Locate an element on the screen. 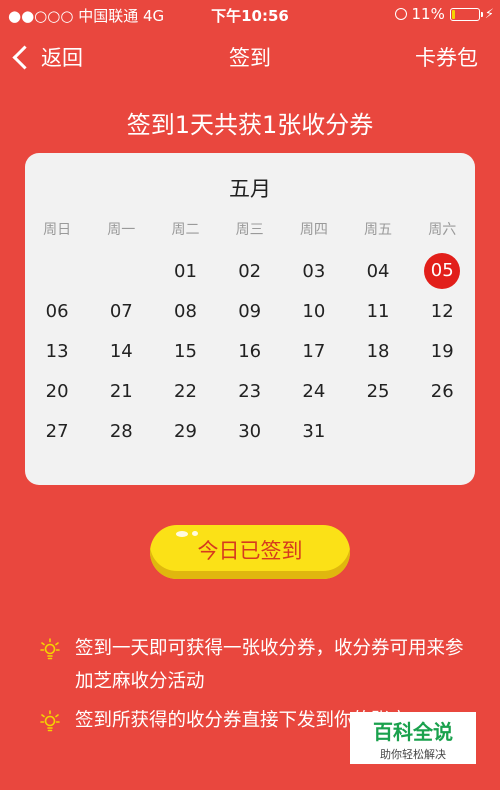  calendar-day: 08 is located at coordinates (185, 311).